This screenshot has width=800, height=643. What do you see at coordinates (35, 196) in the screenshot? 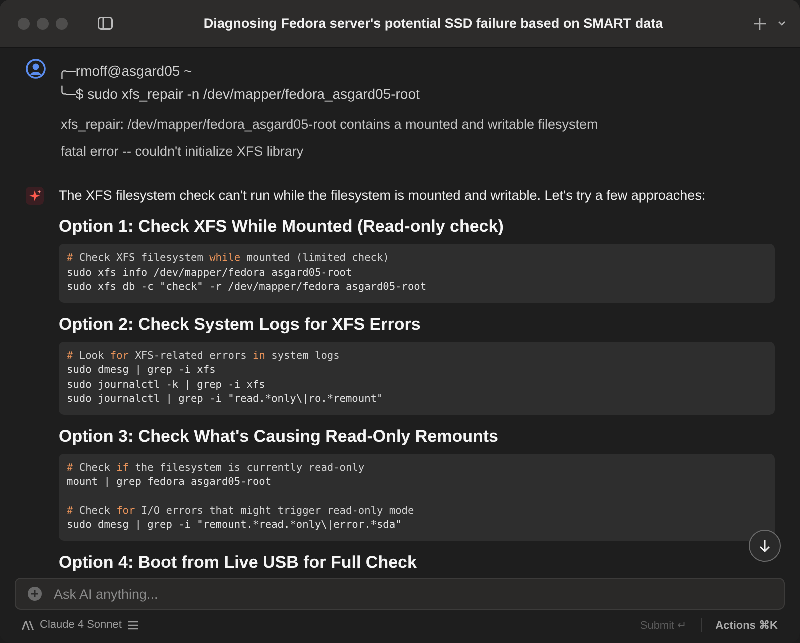
I see `sparkle-icon` at bounding box center [35, 196].